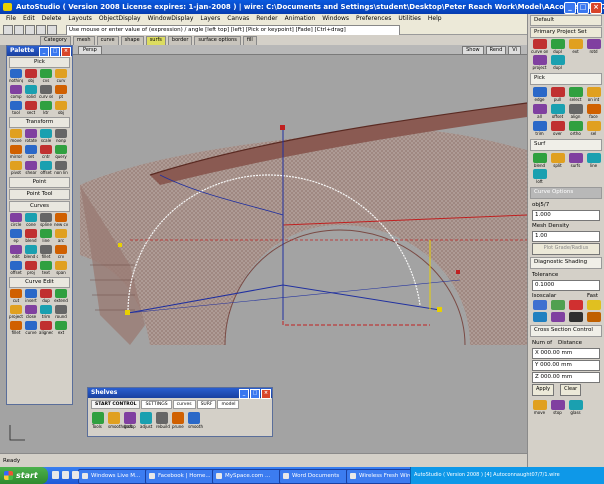 The image size is (604, 484). What do you see at coordinates (39, 282) in the screenshot?
I see `palette-section-5: Curve Edit` at bounding box center [39, 282].